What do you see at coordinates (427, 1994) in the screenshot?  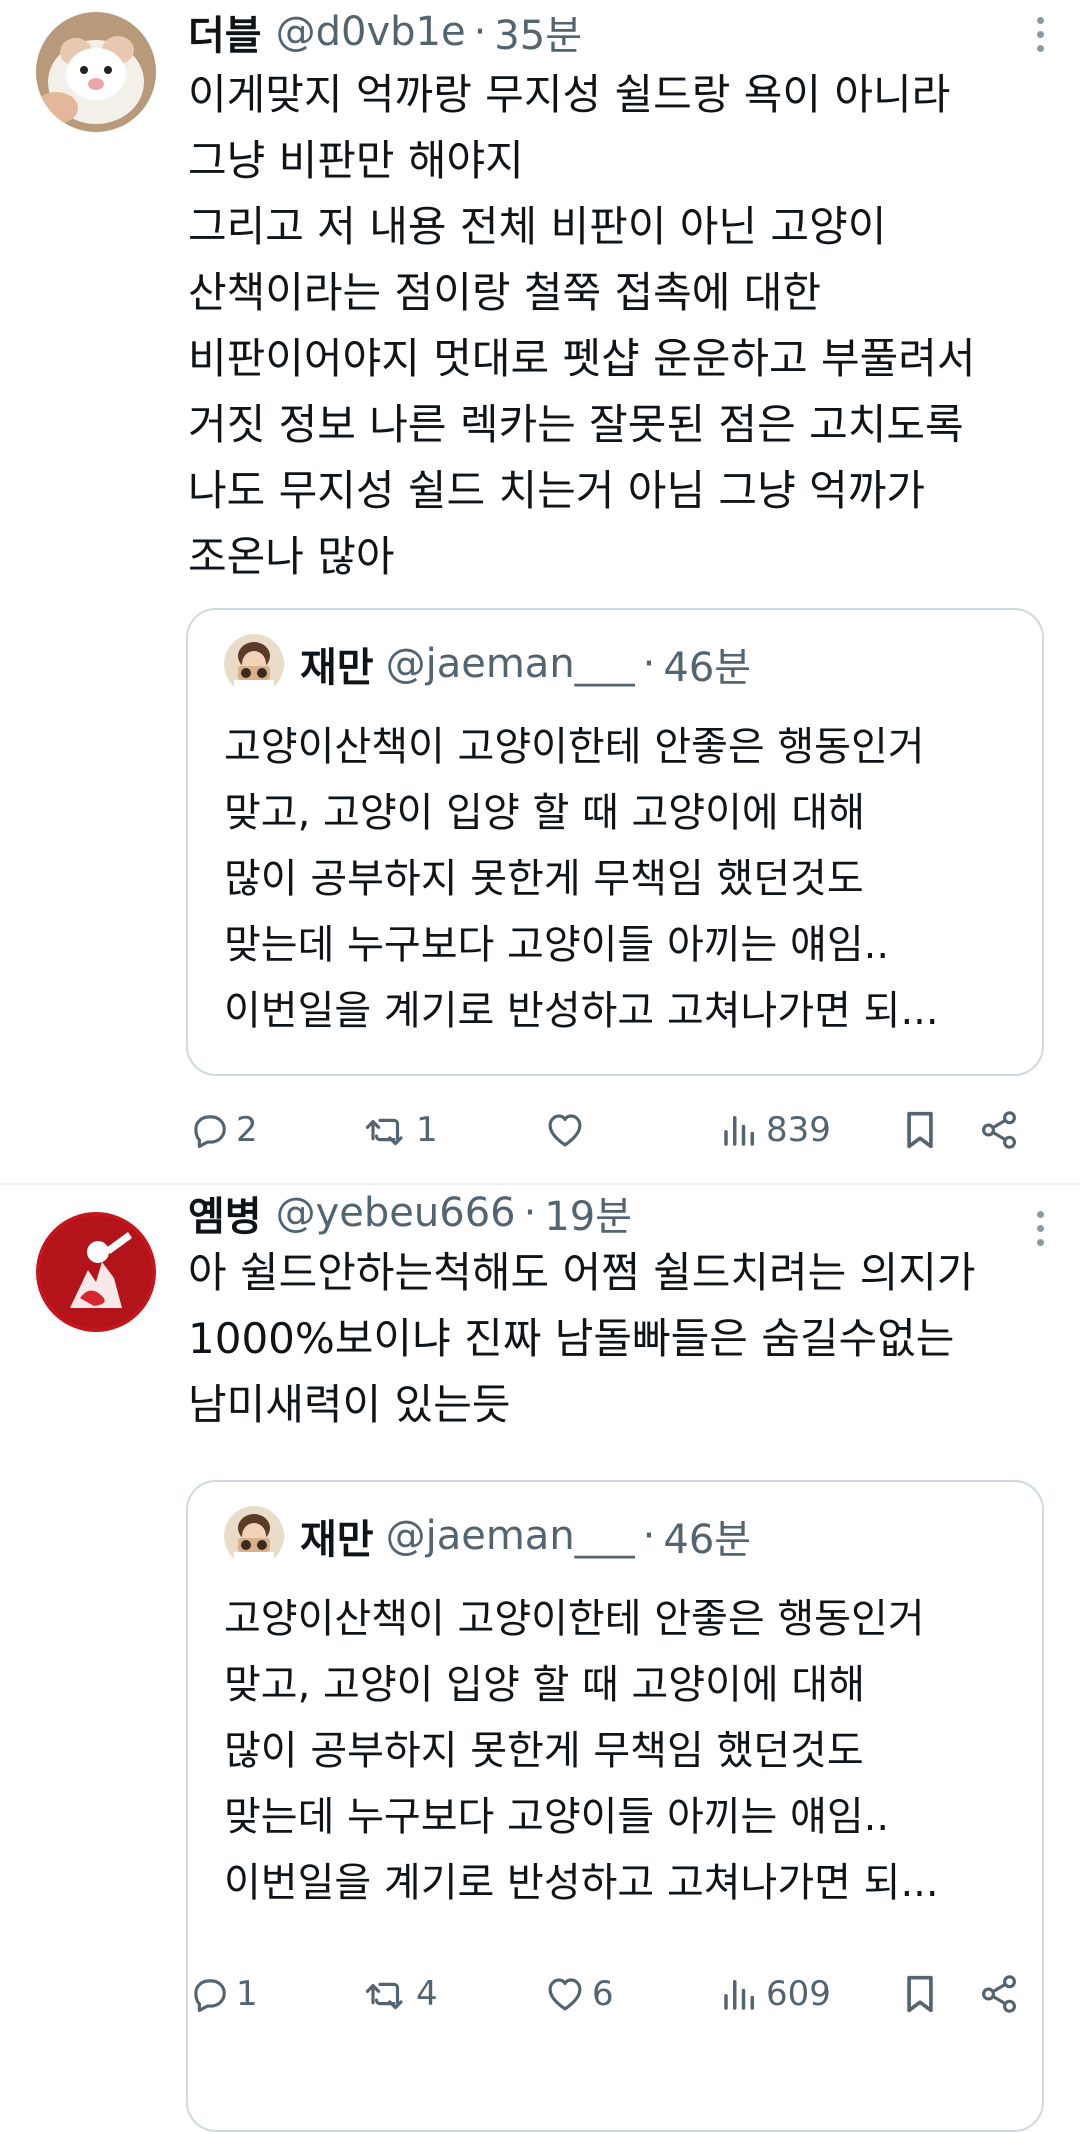 I see `retweet-count: 4` at bounding box center [427, 1994].